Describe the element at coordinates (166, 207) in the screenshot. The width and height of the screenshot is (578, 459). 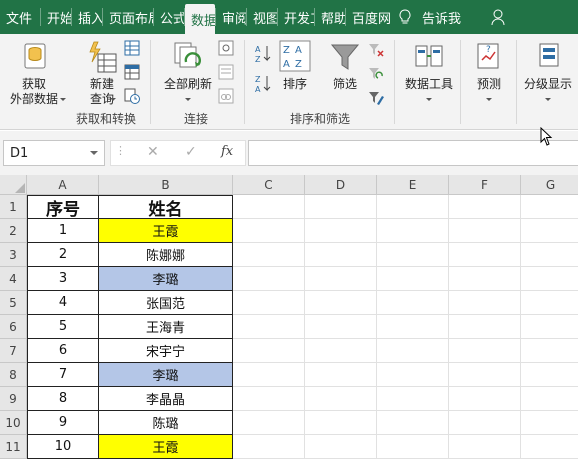
I see `header-cell-name: 姓名` at that location.